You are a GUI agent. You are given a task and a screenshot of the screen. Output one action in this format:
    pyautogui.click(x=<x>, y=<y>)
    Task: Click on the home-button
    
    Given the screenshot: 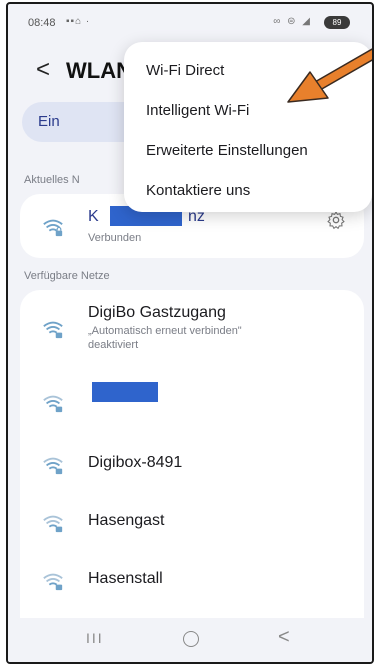 What is the action you would take?
    pyautogui.click(x=191, y=639)
    